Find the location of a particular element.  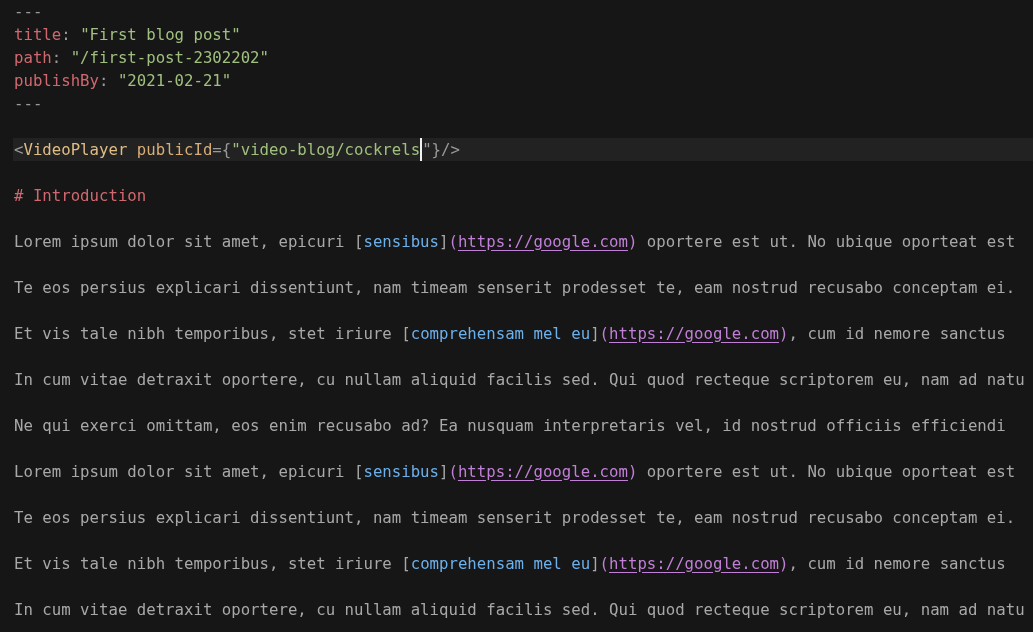

code-line: path: "/first-post-2302202" is located at coordinates (141, 57).